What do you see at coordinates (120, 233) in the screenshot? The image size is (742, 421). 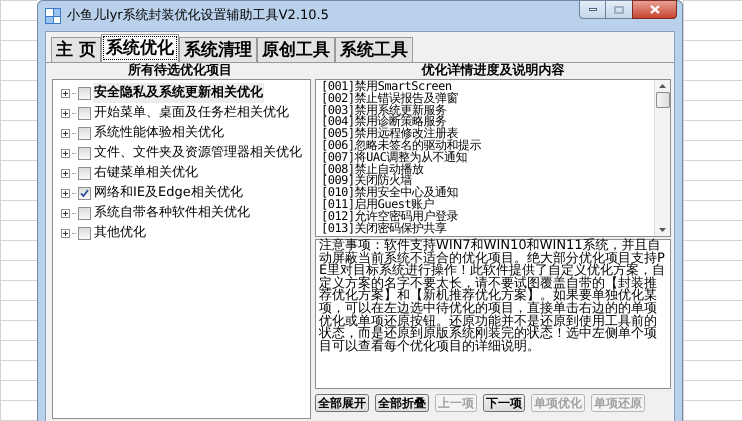 I see `tree-item: 其他优化` at bounding box center [120, 233].